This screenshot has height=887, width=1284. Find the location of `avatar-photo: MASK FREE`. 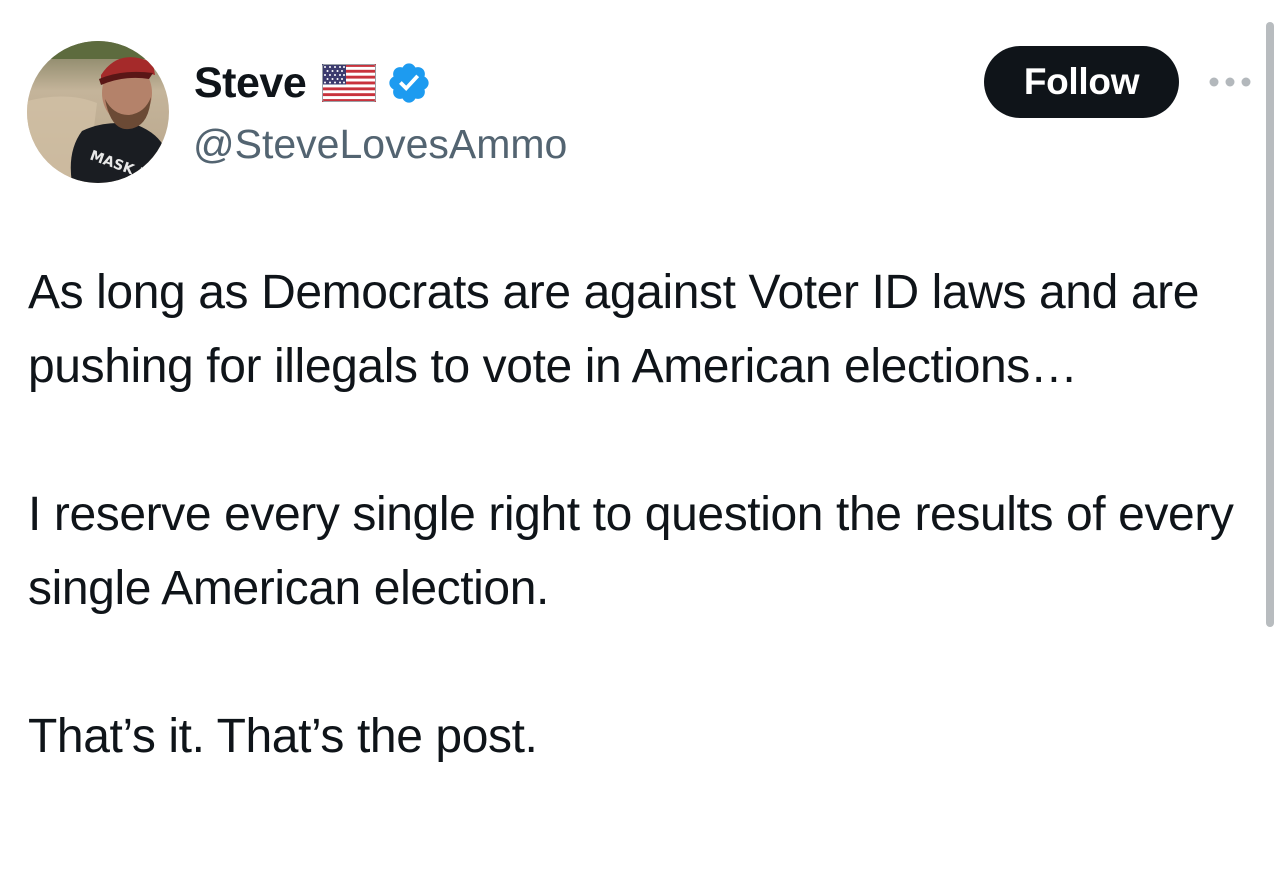

avatar-photo: MASK FREE is located at coordinates (98, 112).